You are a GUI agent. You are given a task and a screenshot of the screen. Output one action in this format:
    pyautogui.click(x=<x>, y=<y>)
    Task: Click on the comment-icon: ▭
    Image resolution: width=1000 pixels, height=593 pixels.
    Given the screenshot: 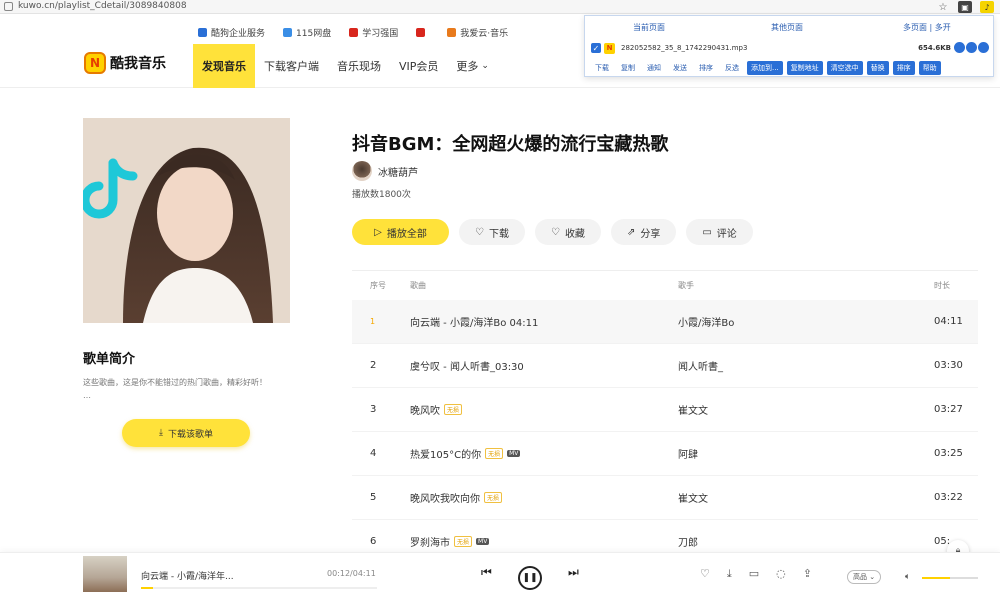 What is the action you would take?
    pyautogui.click(x=707, y=232)
    